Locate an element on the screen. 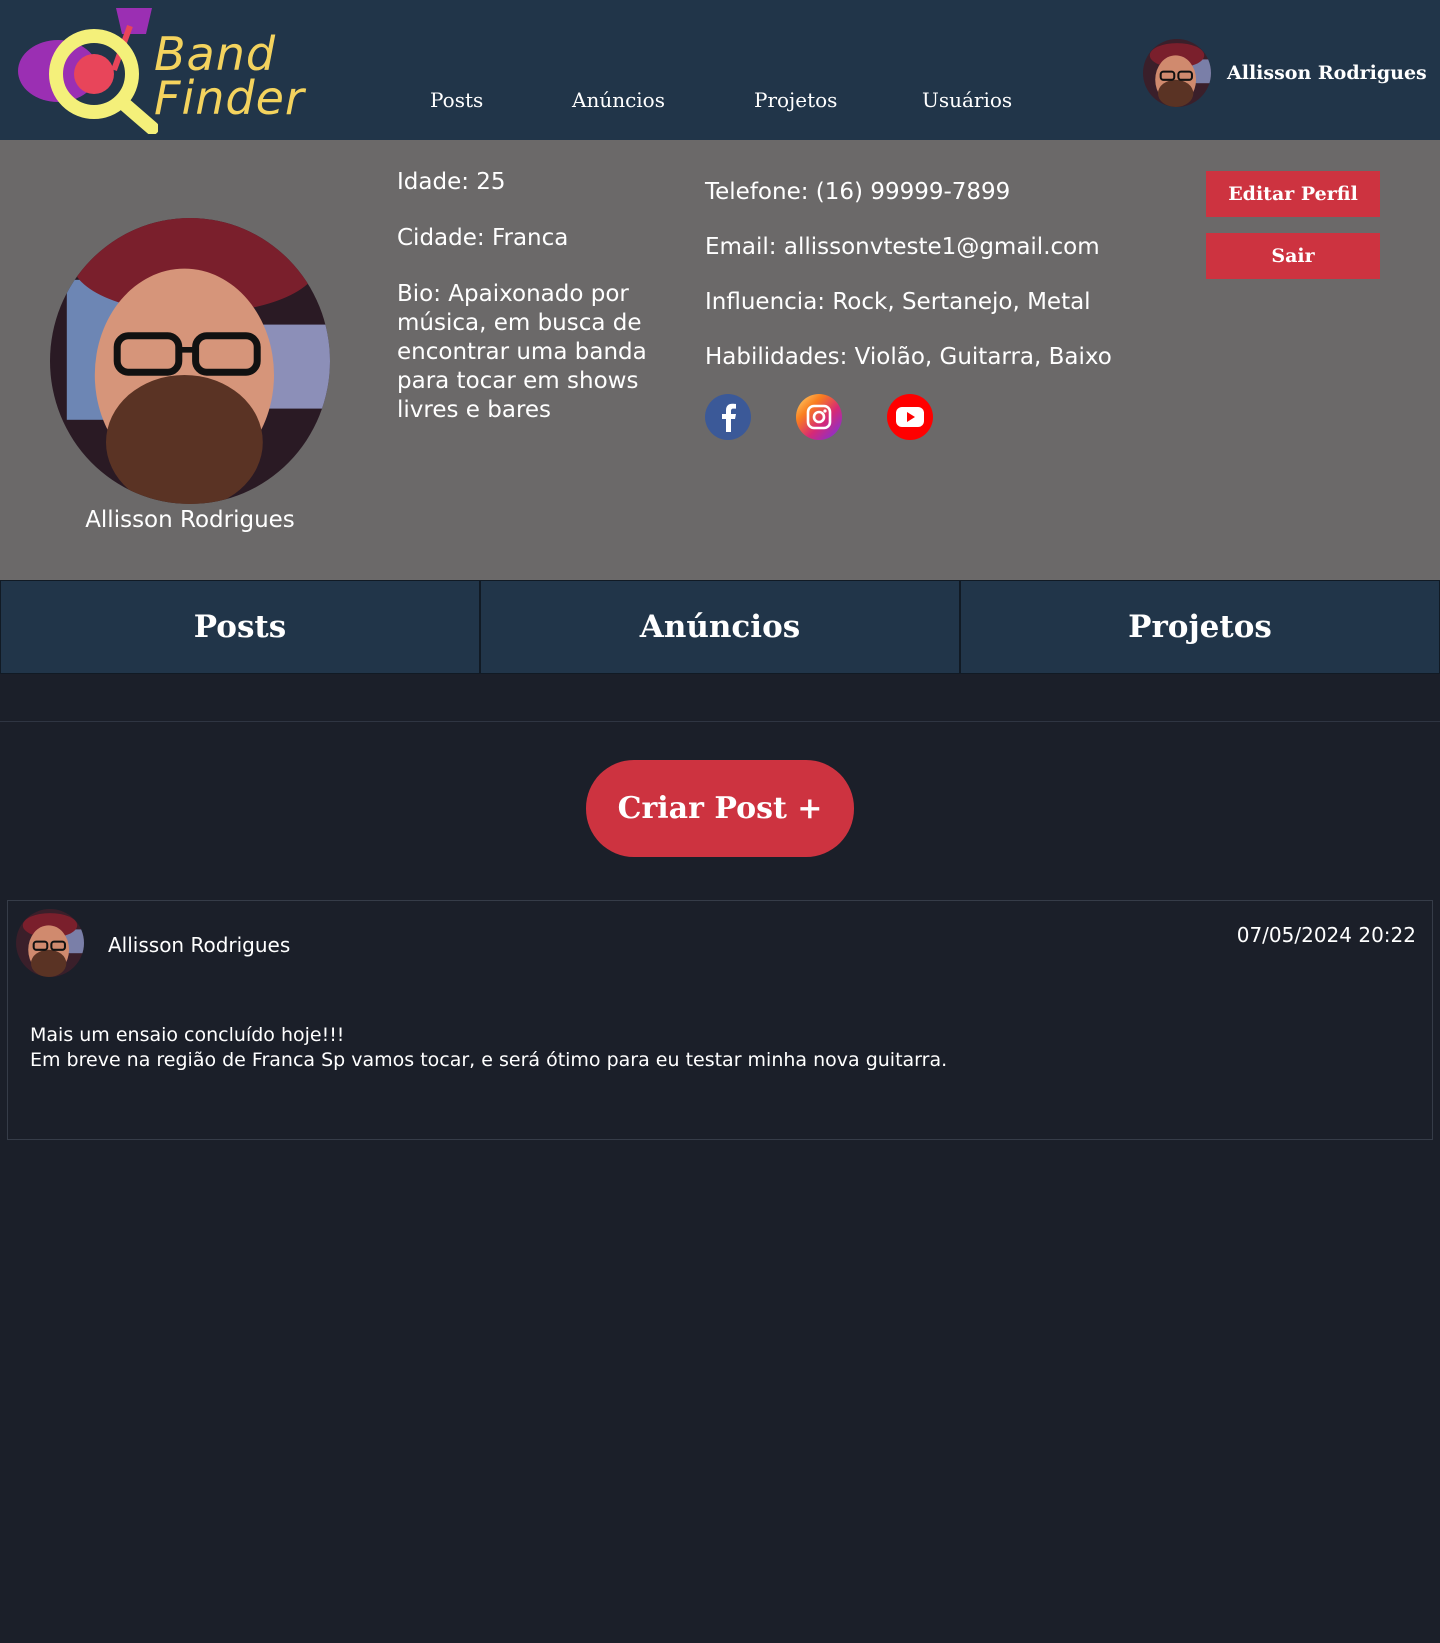  profile-name: Allisson Rodrigues is located at coordinates (190, 520).